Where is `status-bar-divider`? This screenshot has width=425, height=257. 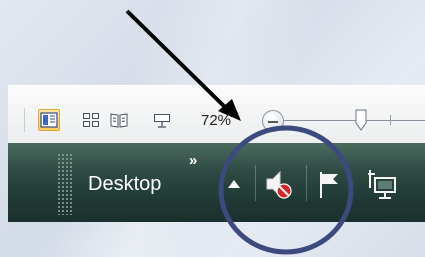
status-bar-divider is located at coordinates (24, 120).